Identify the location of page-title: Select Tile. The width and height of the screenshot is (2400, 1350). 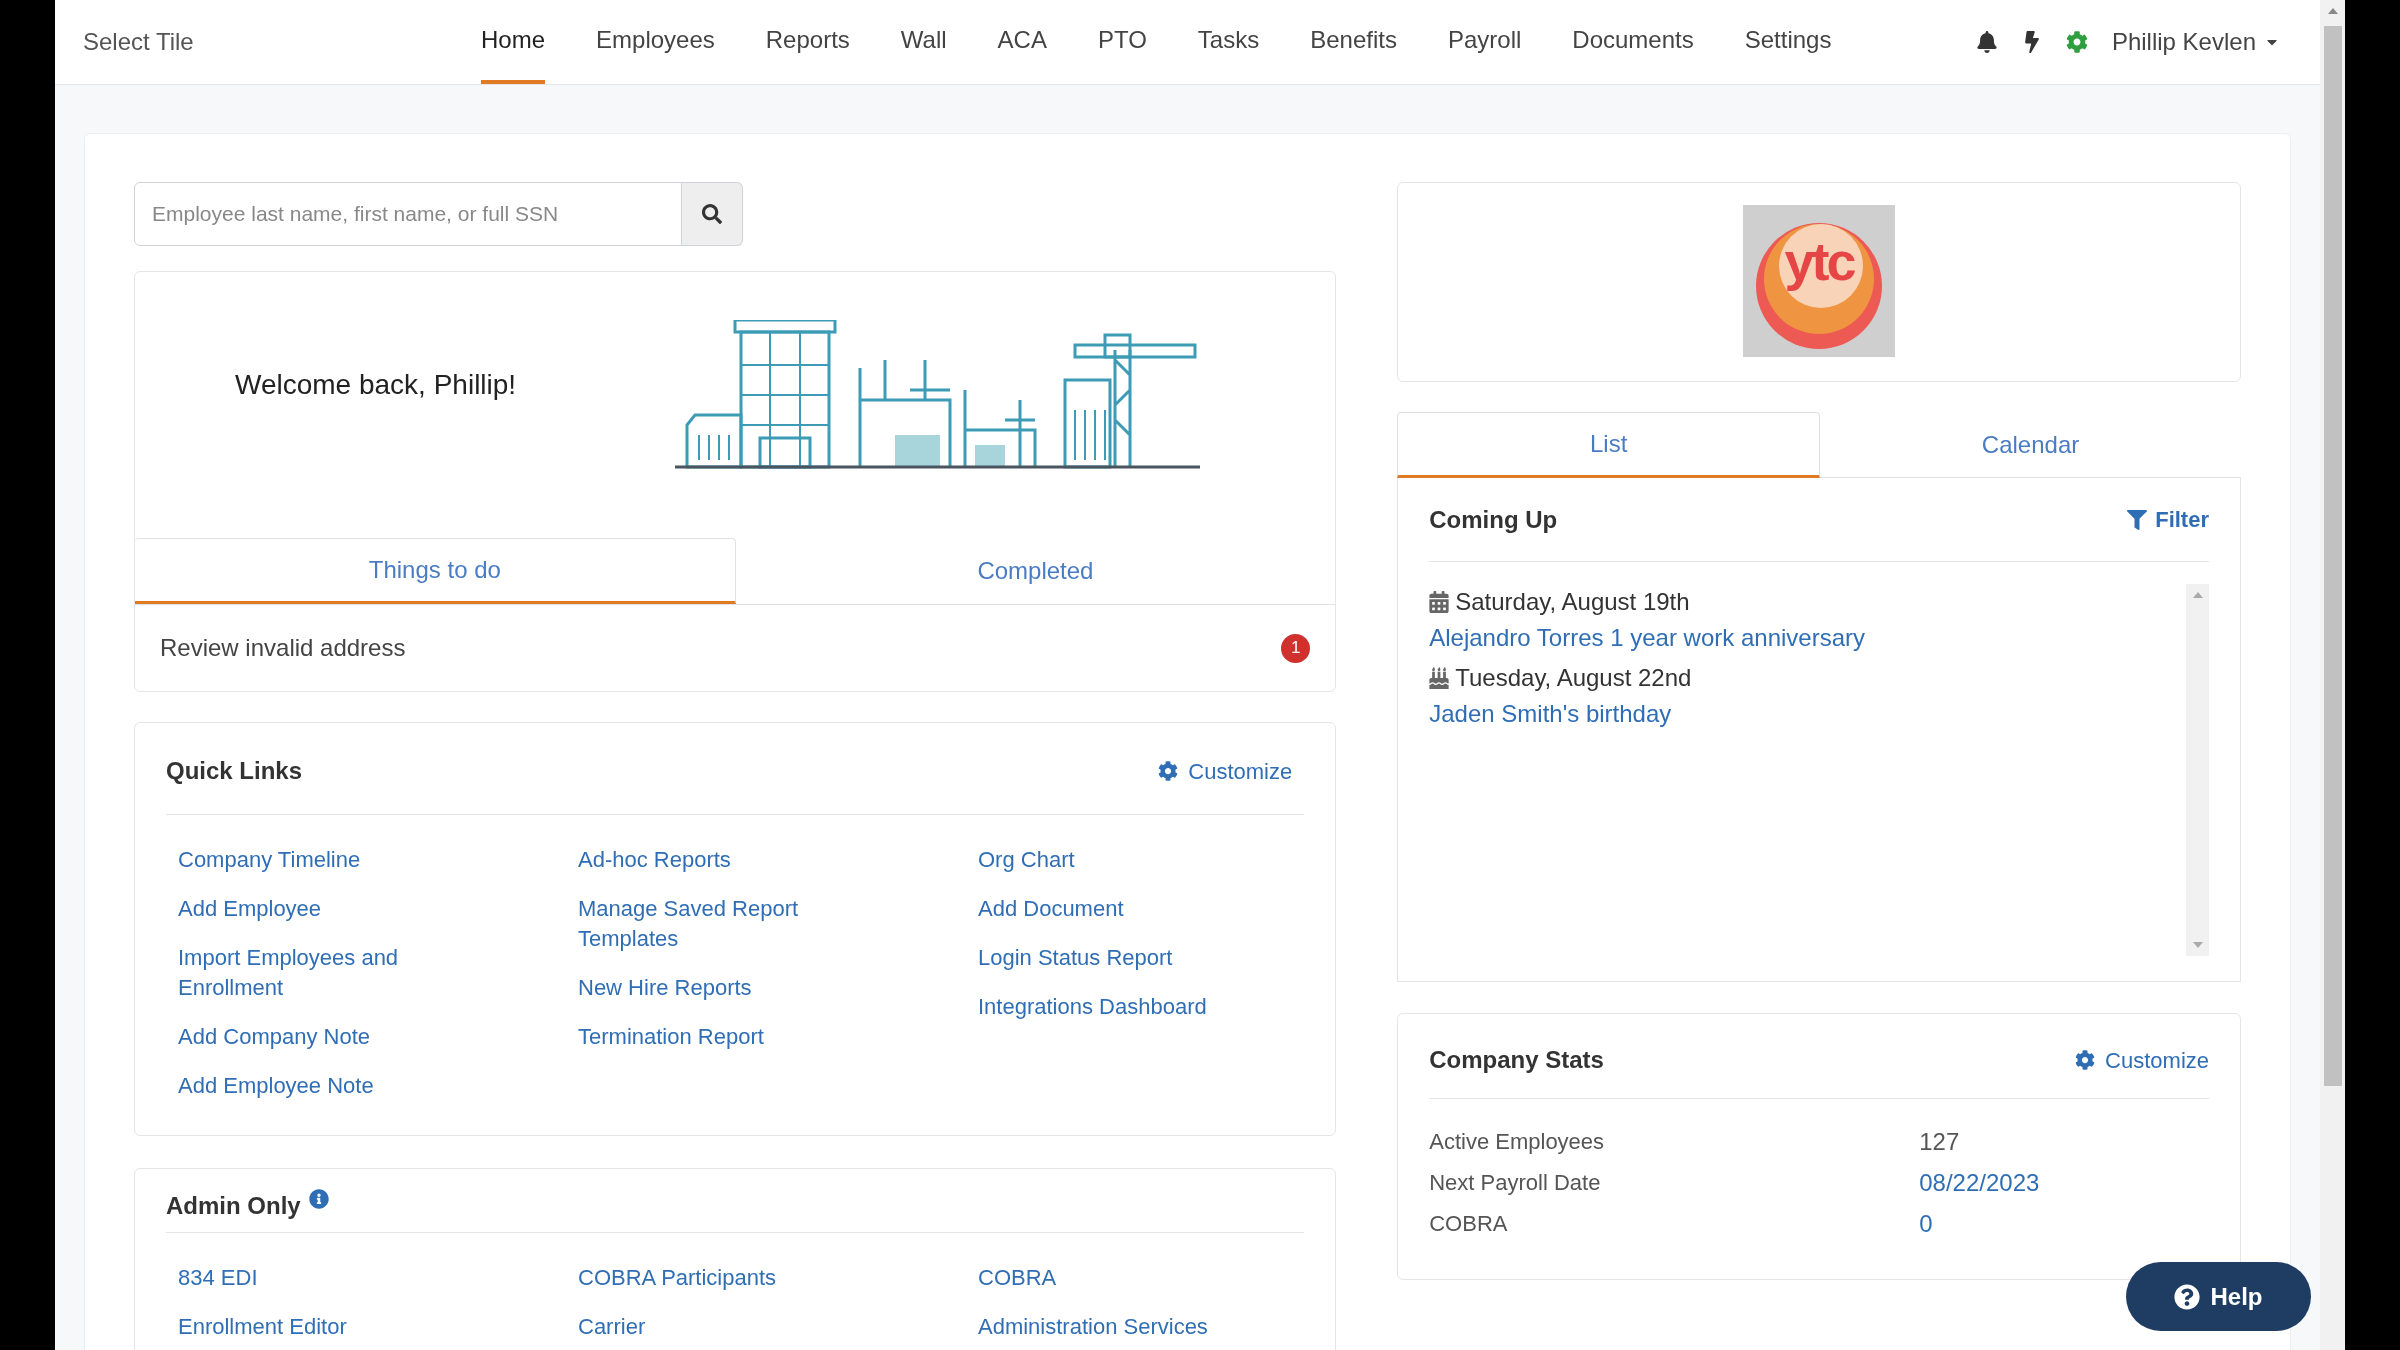
(139, 42).